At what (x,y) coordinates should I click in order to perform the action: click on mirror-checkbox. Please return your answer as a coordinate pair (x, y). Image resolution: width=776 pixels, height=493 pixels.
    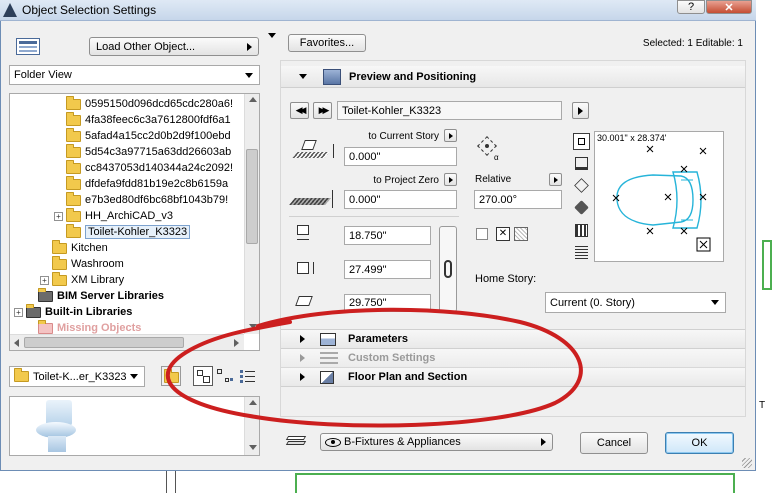
    Looking at the image, I should click on (482, 234).